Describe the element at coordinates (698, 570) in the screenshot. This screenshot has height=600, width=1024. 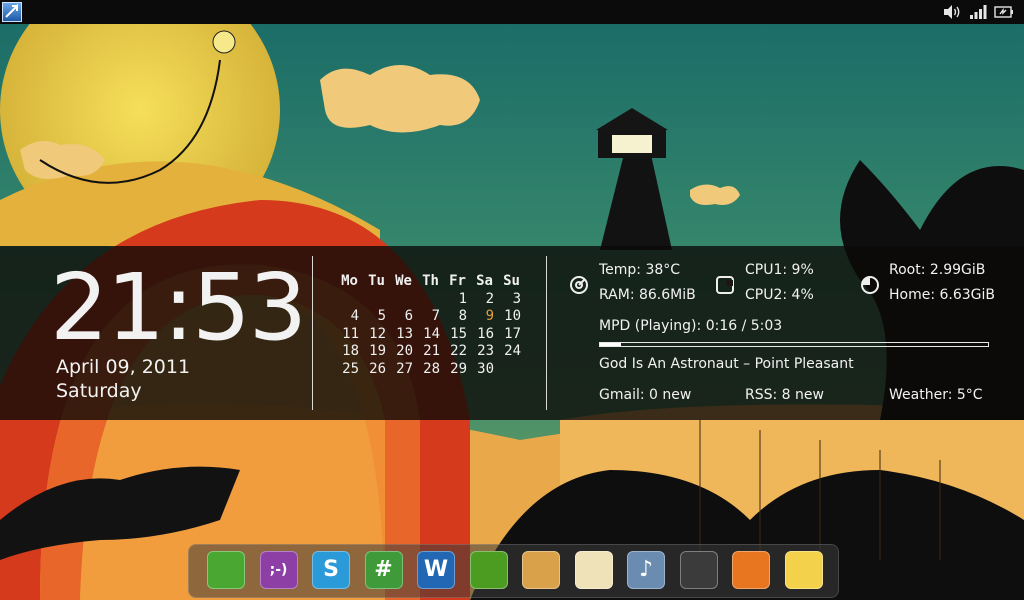
I see `vlc-icon` at that location.